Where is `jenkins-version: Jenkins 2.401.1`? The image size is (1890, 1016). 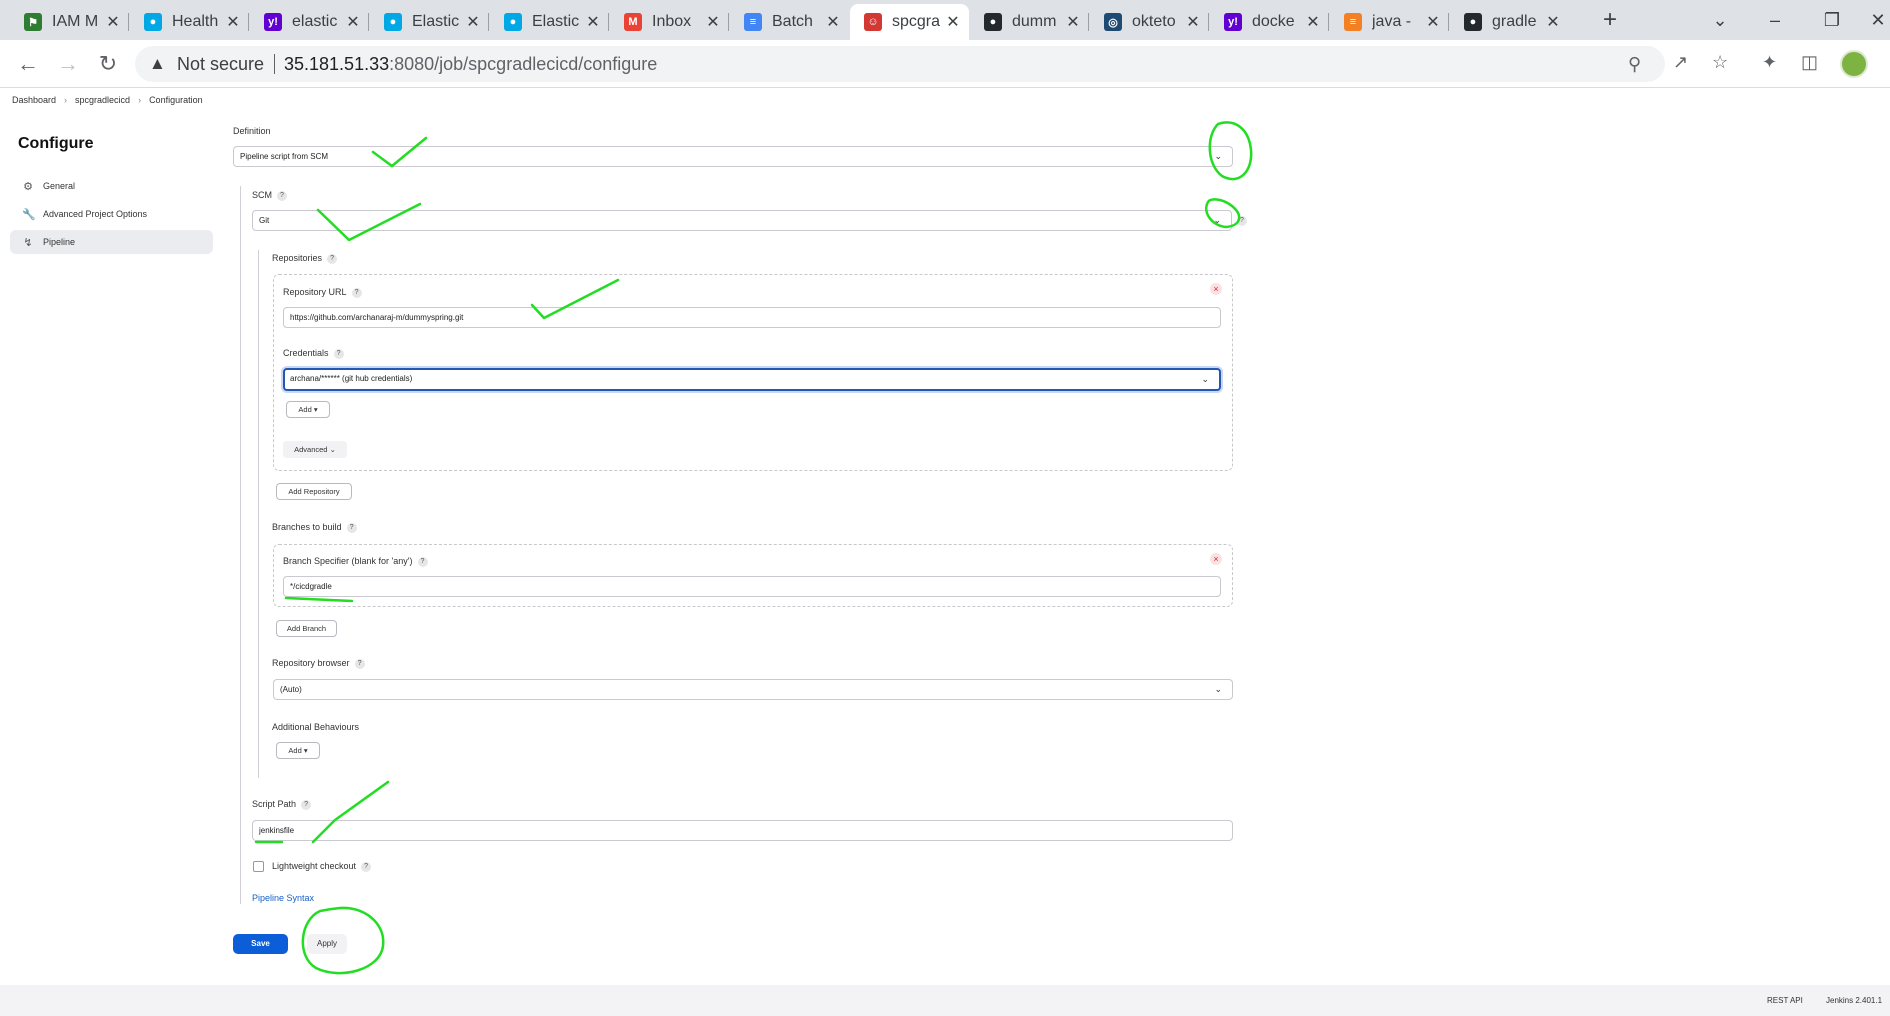
jenkins-version: Jenkins 2.401.1 is located at coordinates (1854, 1000).